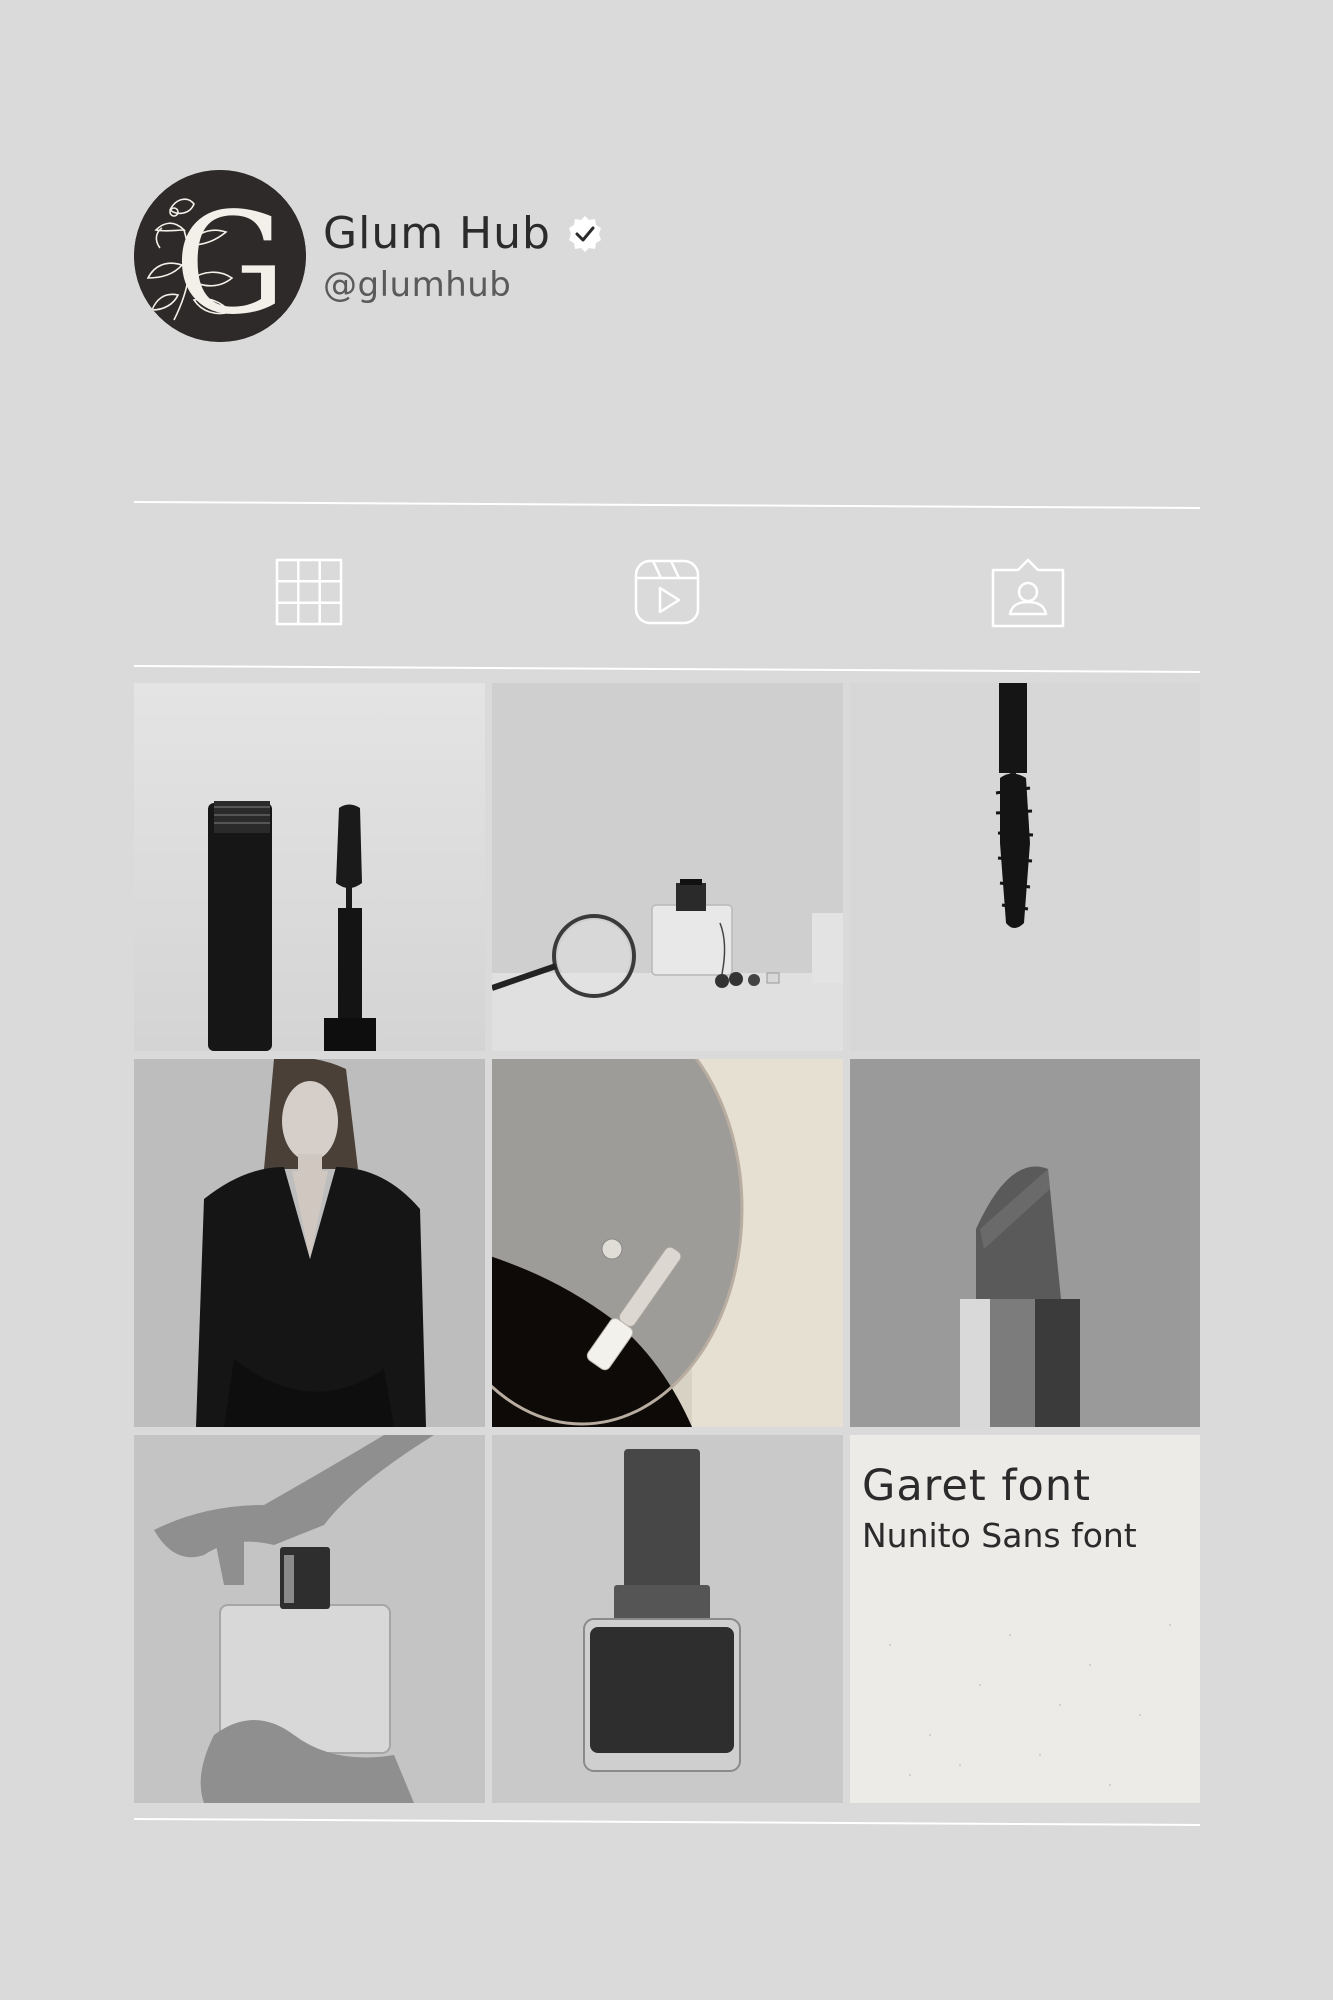  I want to click on mirror-dropper-photo, so click(667, 1243).